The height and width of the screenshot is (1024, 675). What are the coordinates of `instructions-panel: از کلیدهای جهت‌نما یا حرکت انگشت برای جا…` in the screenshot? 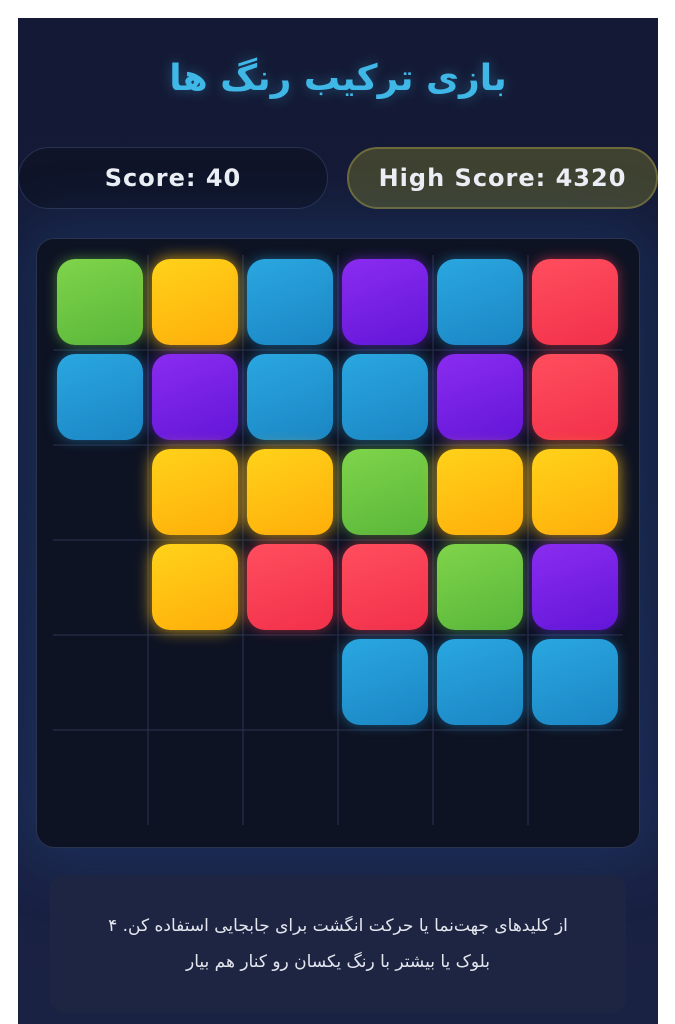 It's located at (338, 944).